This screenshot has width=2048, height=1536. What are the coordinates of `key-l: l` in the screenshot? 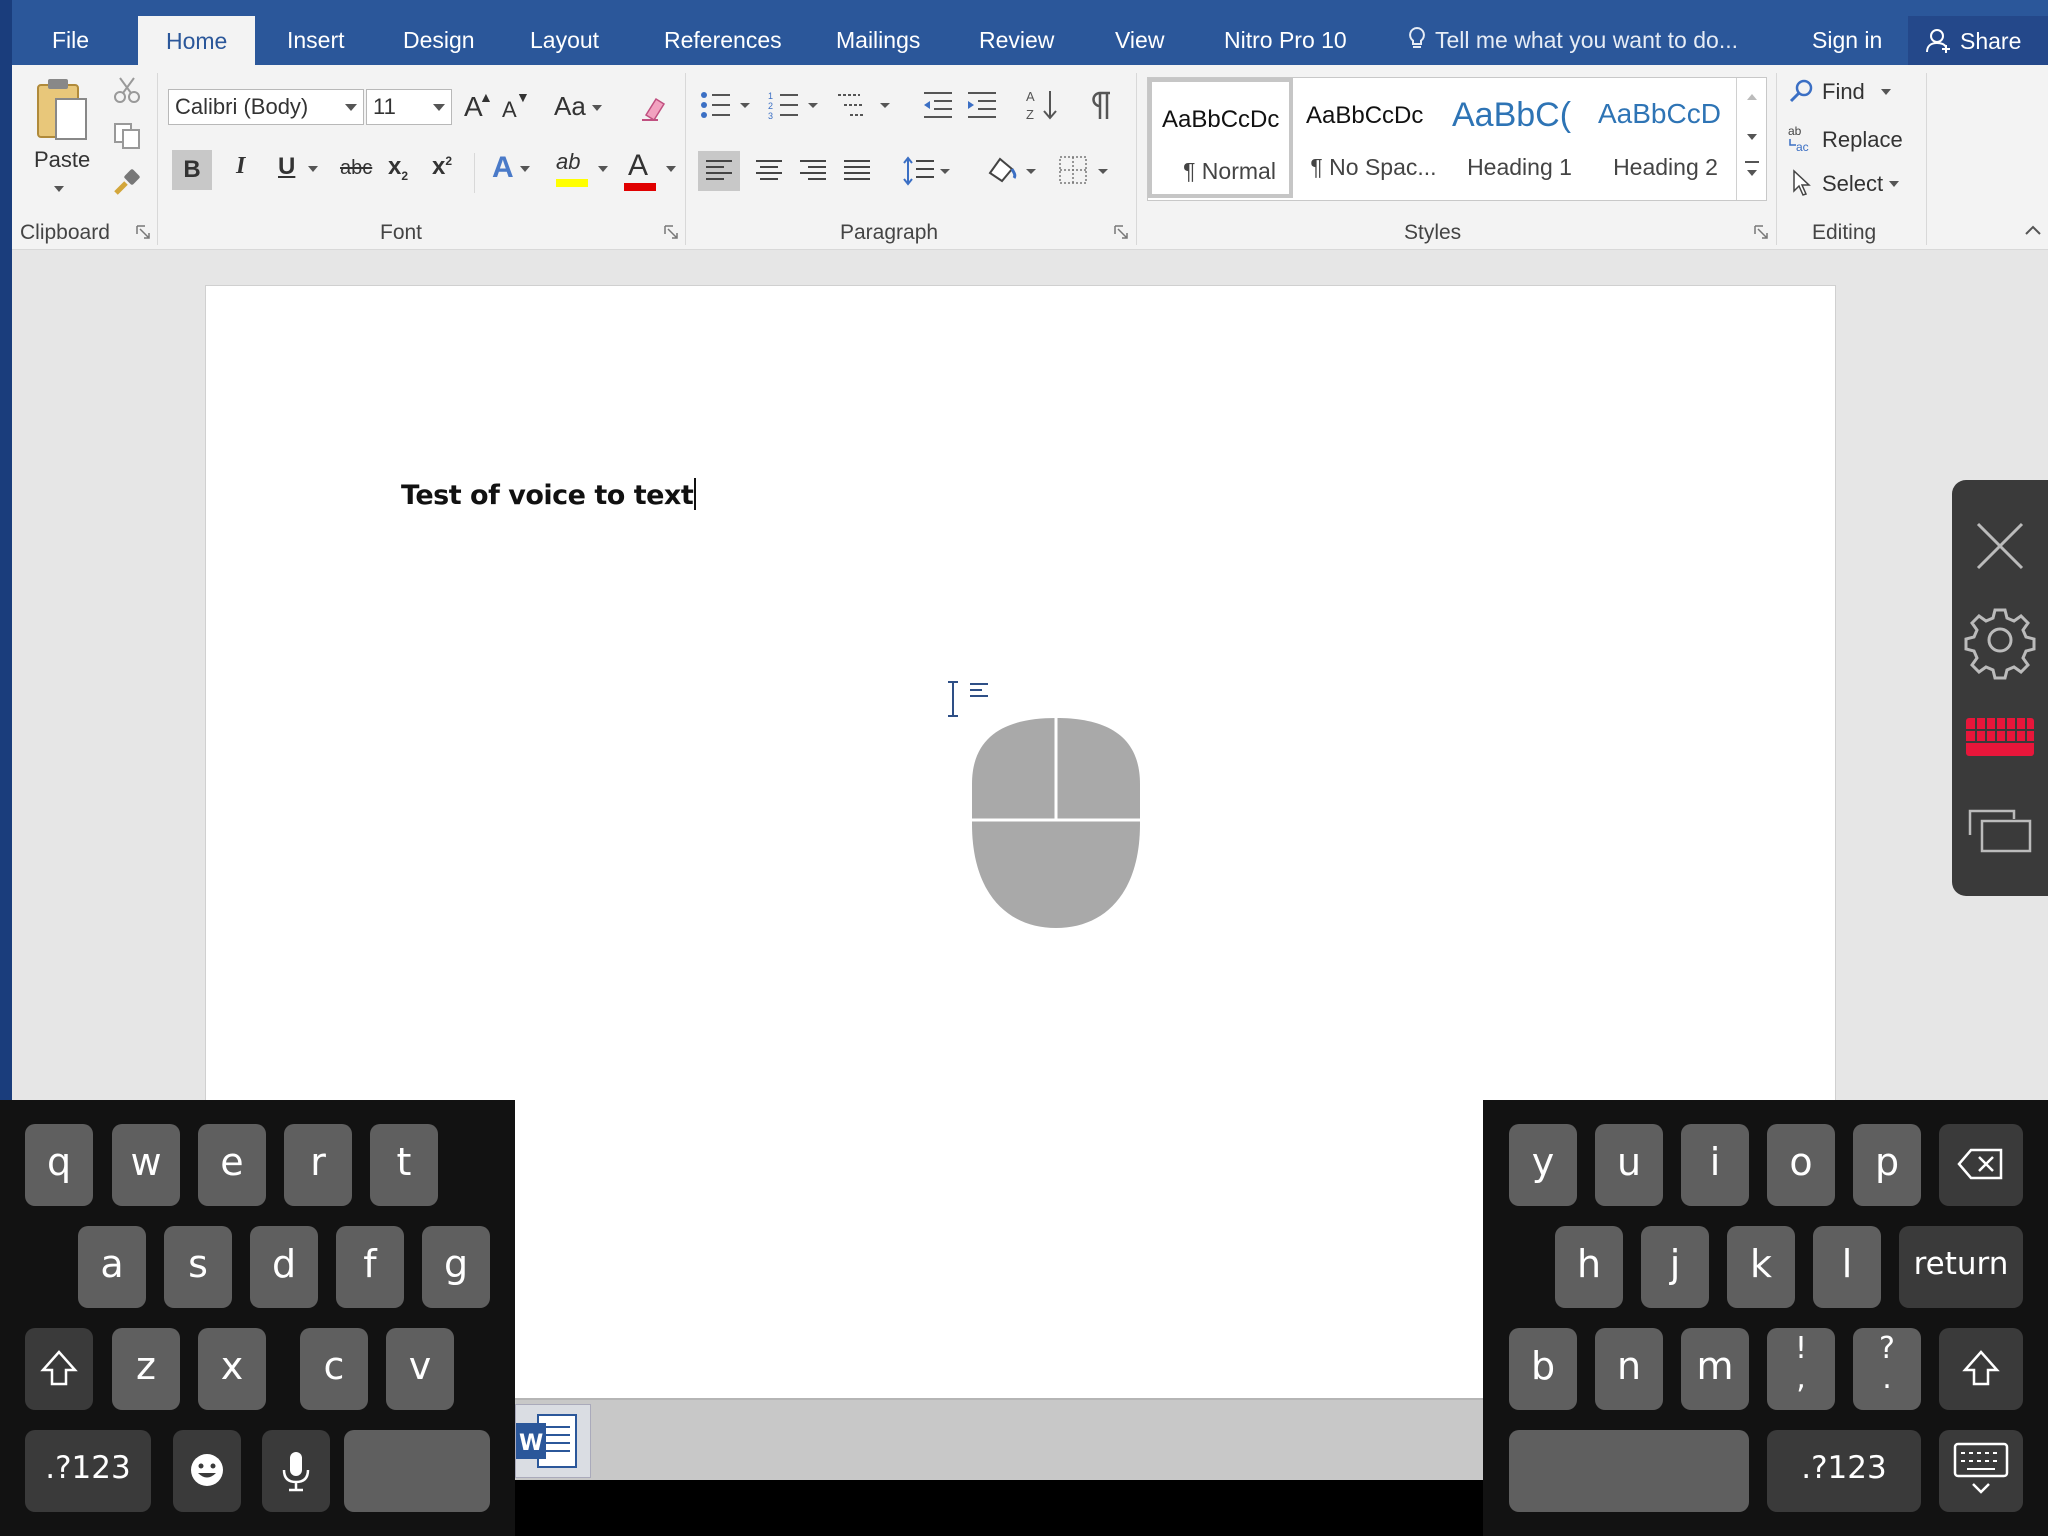 It's located at (1847, 1267).